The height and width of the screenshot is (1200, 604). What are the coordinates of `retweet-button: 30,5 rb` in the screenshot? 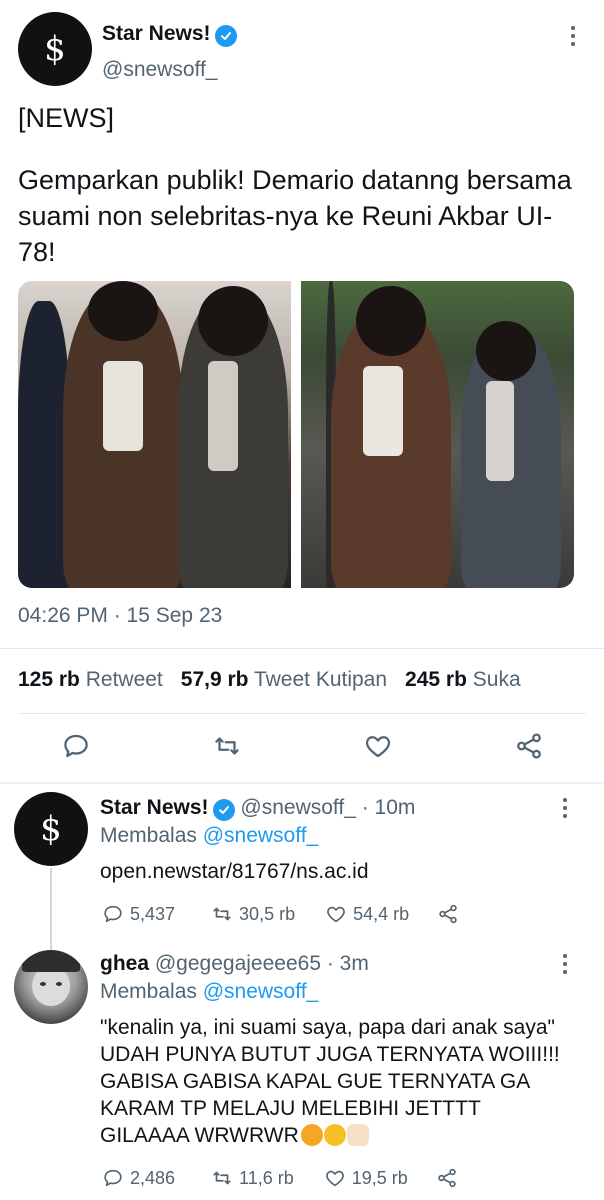 It's located at (253, 914).